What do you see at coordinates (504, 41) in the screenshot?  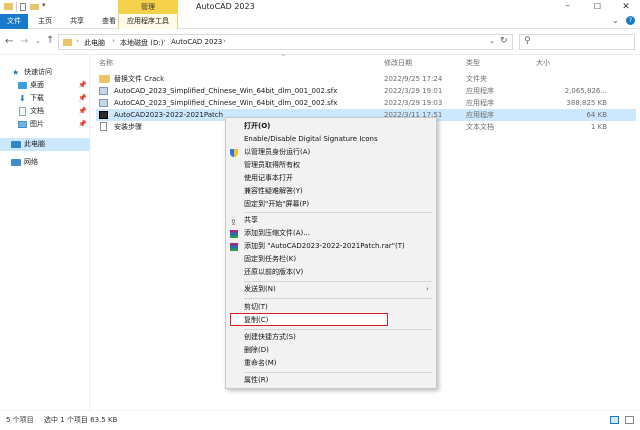 I see `refresh-icon: ↻` at bounding box center [504, 41].